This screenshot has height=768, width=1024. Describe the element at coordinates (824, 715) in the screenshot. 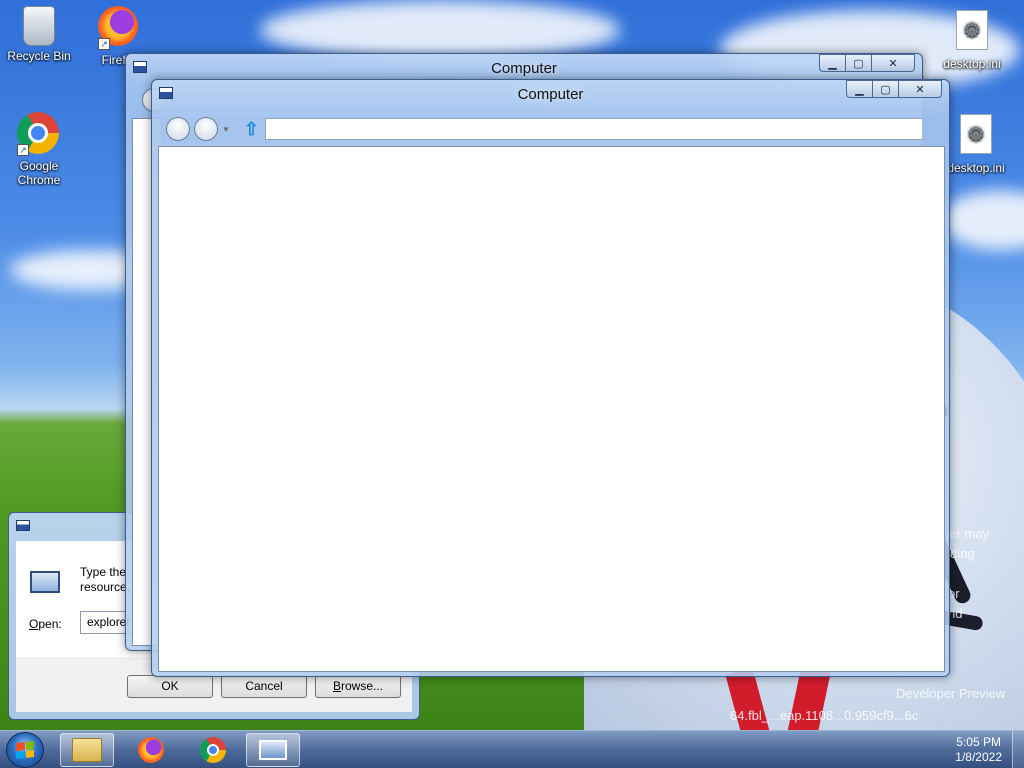

I see `build-string: 64.fbl_...eap.1108...0.959cf9...6c` at that location.